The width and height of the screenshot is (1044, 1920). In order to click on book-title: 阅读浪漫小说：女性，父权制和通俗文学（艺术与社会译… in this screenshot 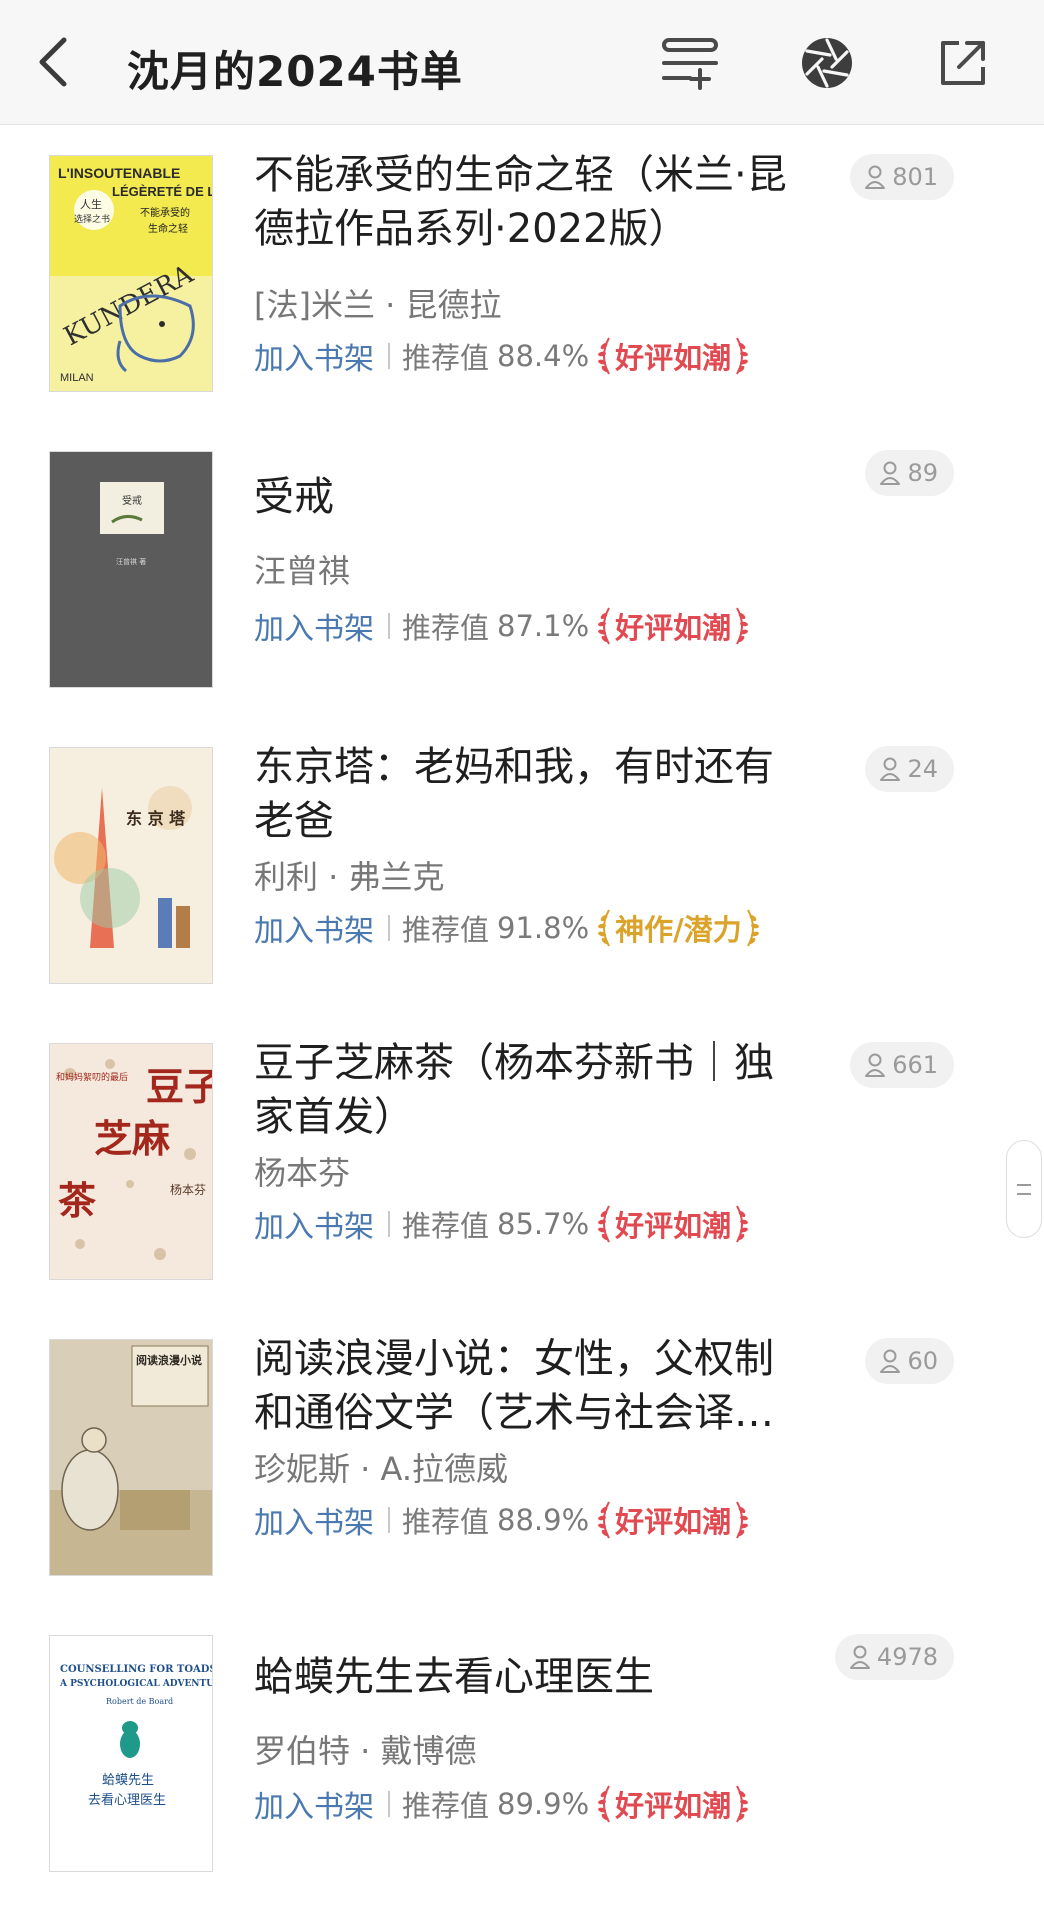, I will do `click(524, 1386)`.